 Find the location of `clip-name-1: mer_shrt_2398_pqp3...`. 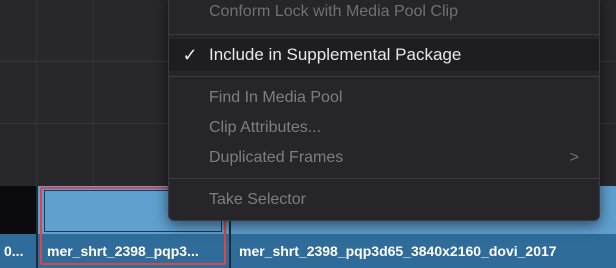

clip-name-1: mer_shrt_2398_pqp3... is located at coordinates (136, 251).